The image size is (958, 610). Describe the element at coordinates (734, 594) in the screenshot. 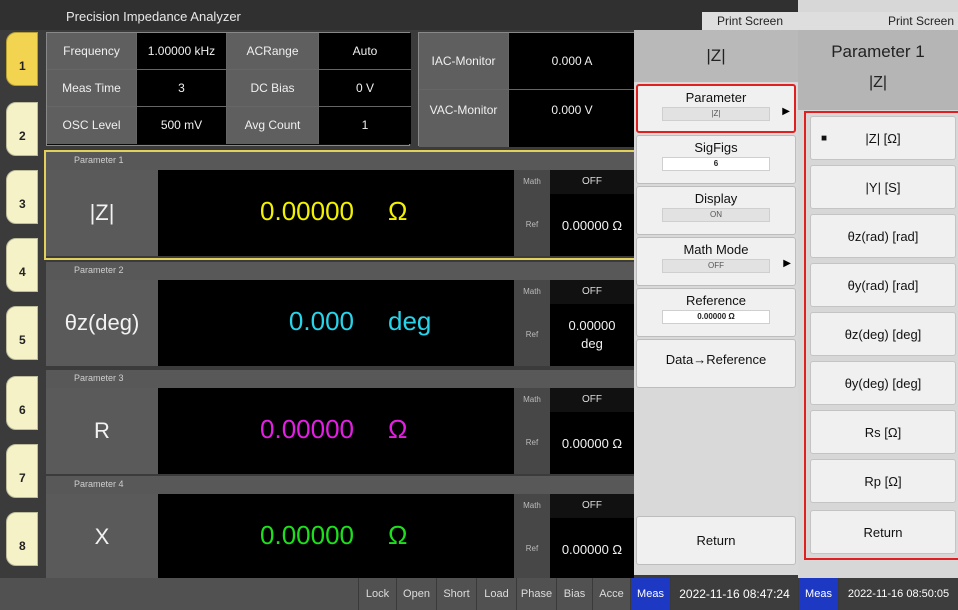

I see `timestamp: 2022-11-16 08:47:24` at that location.